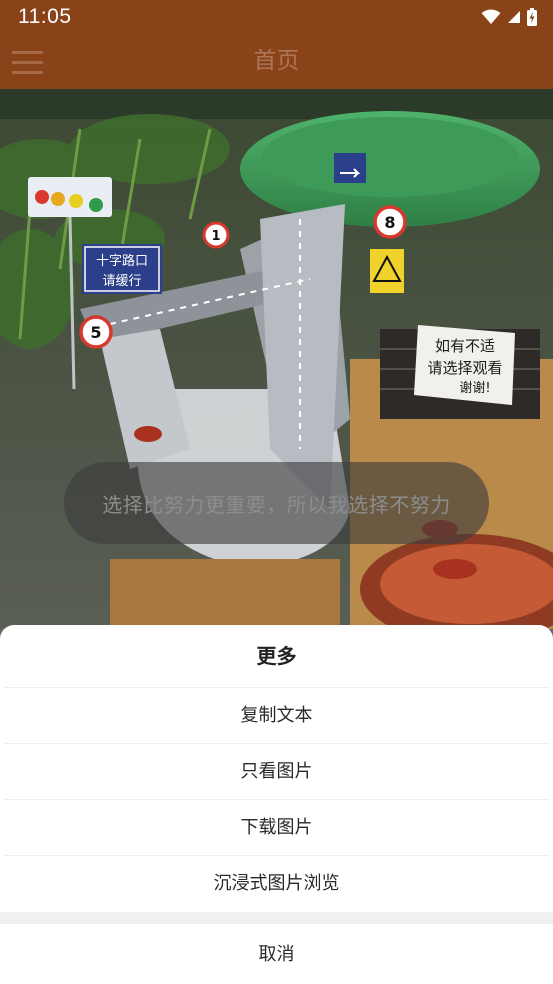 The image size is (553, 984). Describe the element at coordinates (532, 17) in the screenshot. I see `battery-charging-icon` at that location.